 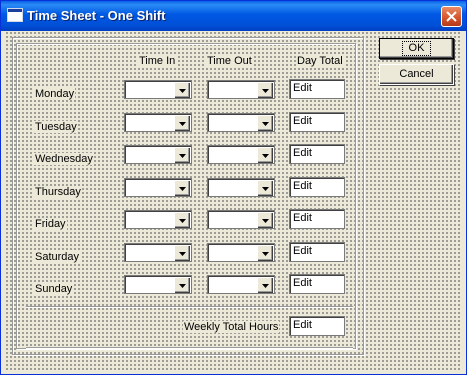 What do you see at coordinates (56, 127) in the screenshot?
I see `day-label: Tuesday` at bounding box center [56, 127].